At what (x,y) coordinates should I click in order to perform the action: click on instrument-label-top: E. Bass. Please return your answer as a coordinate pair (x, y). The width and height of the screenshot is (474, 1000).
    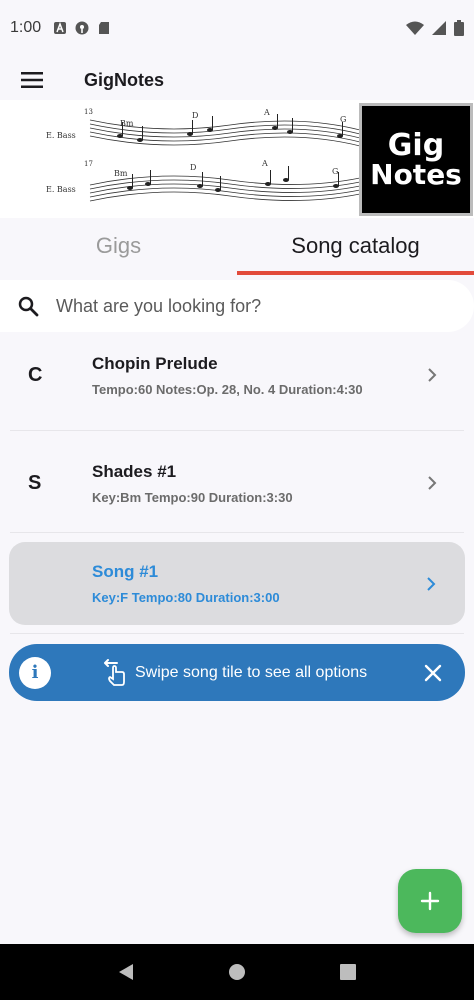
    Looking at the image, I should click on (61, 135).